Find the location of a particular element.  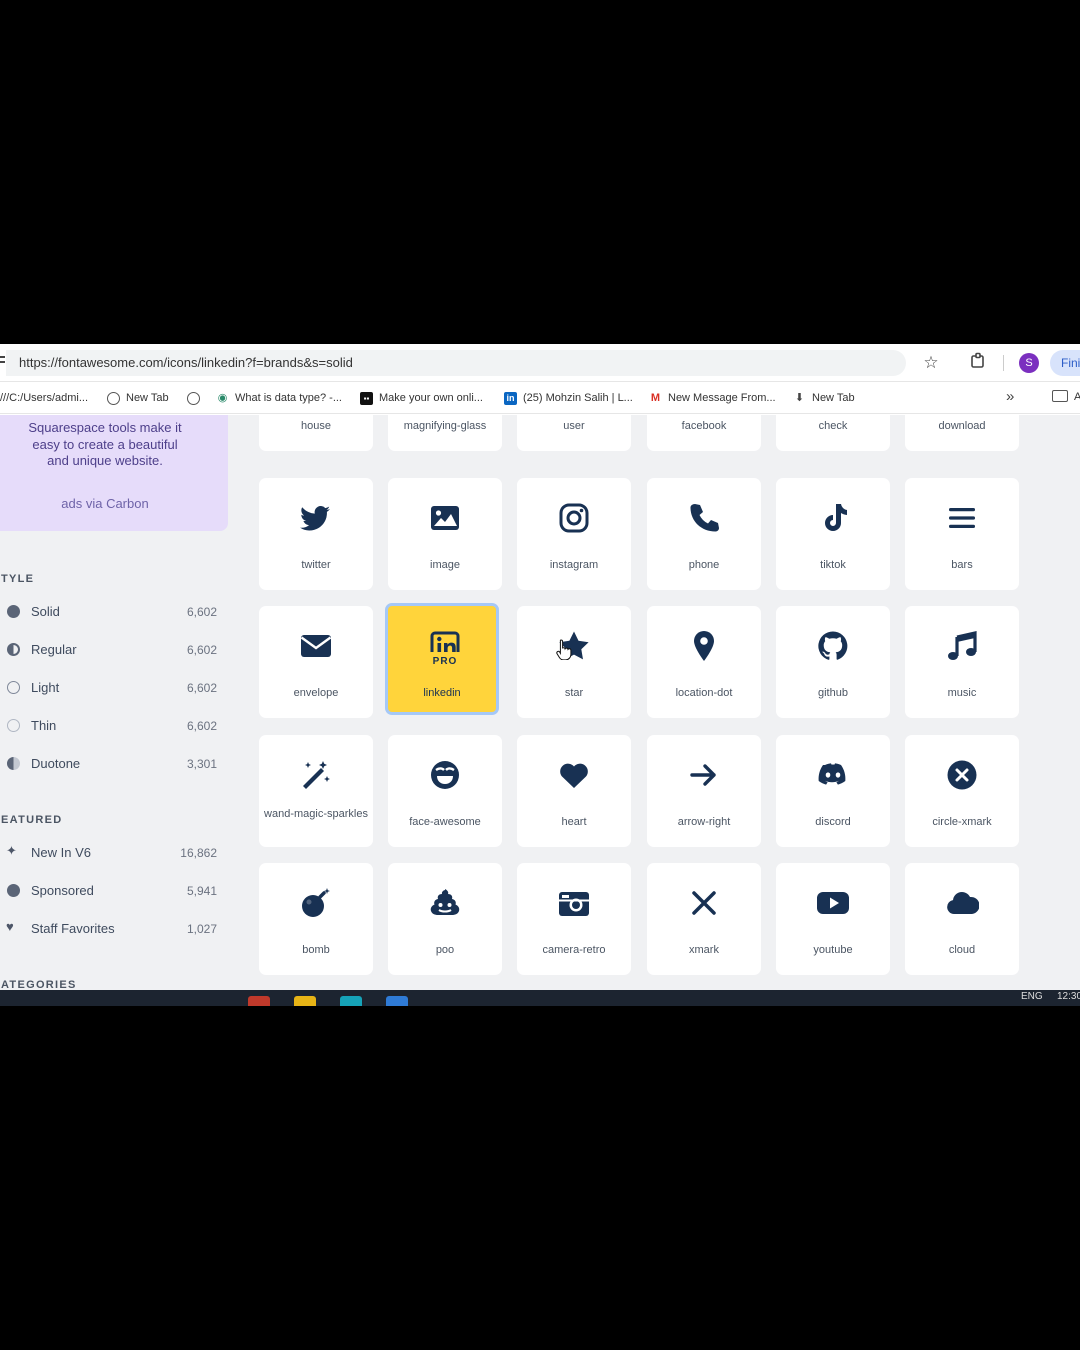

icon-card-facebook: facebook is located at coordinates (704, 433).